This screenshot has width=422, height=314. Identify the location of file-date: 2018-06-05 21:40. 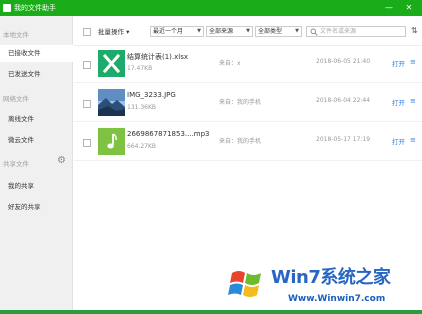
(343, 61).